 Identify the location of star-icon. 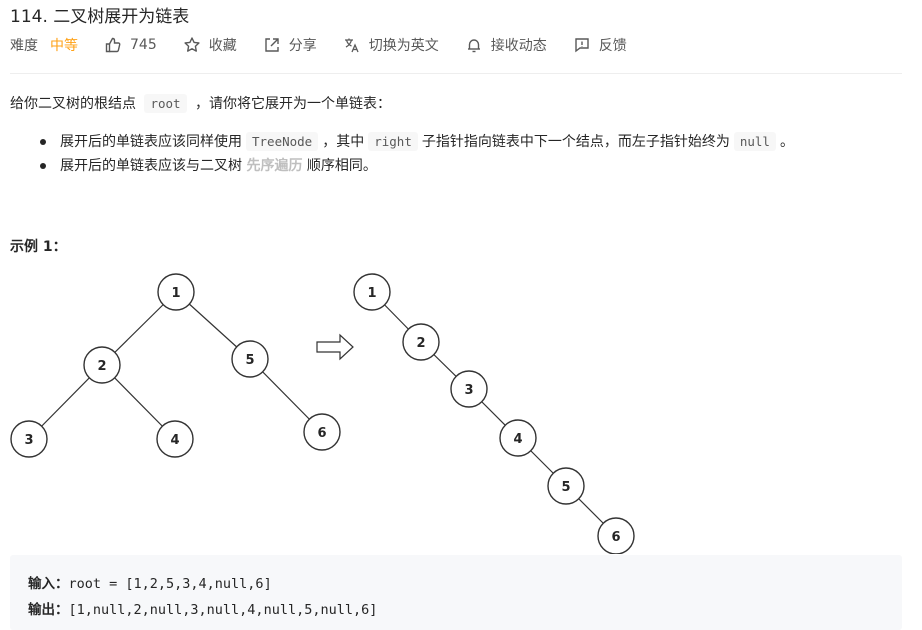
(192, 45).